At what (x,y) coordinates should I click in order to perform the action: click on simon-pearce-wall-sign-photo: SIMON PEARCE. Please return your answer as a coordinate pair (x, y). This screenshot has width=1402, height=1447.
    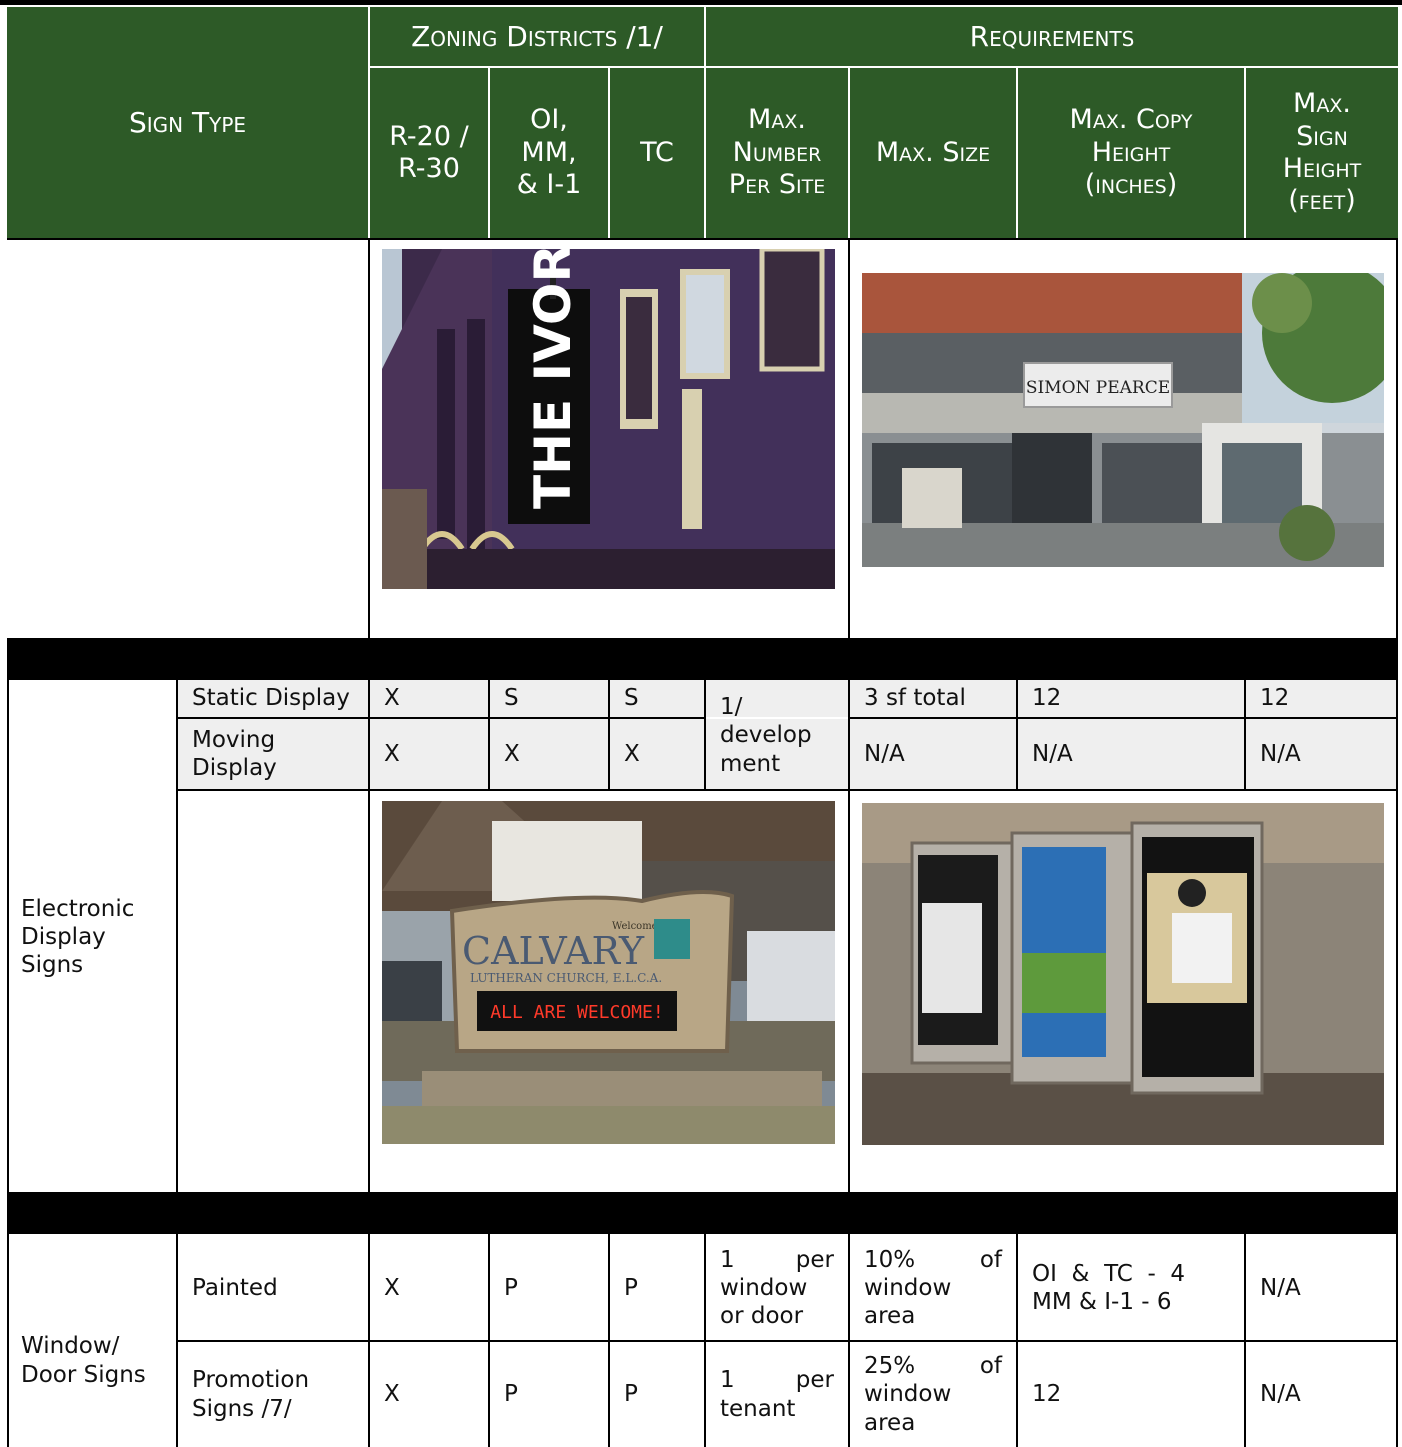
    Looking at the image, I should click on (1123, 420).